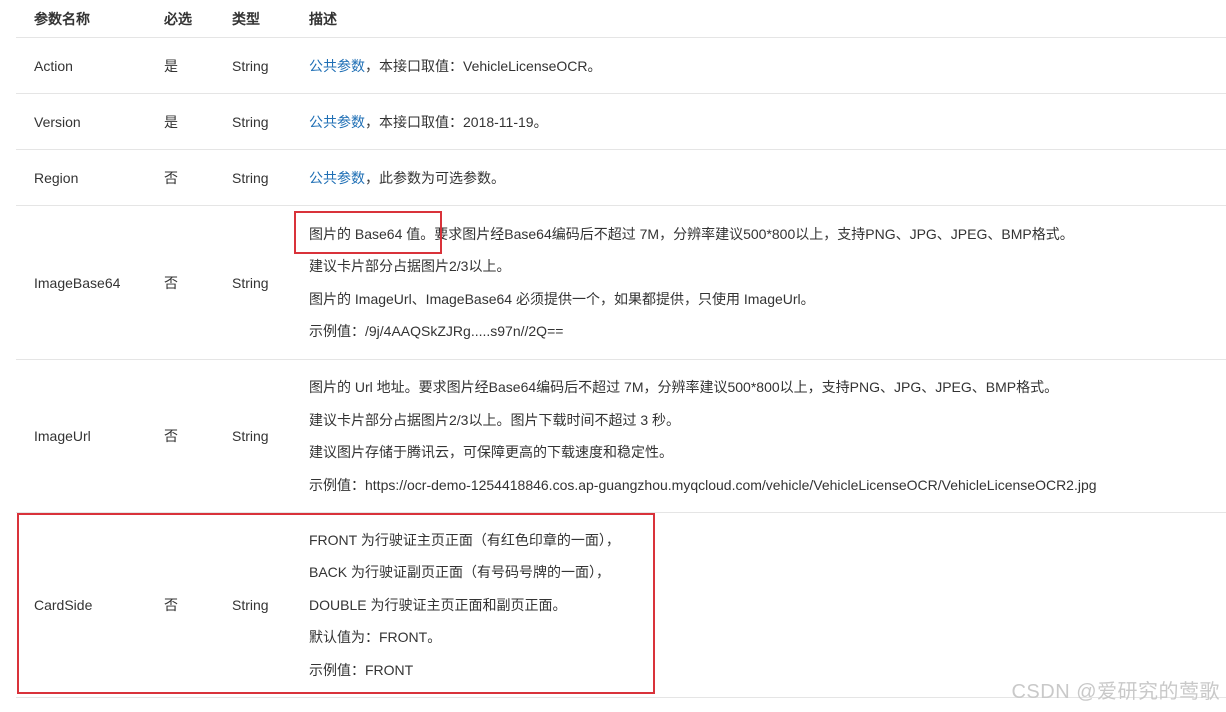 This screenshot has height=712, width=1226. Describe the element at coordinates (758, 65) in the screenshot. I see `param-desc: 公共参数 ，本接口取值：VehicleLicenseOCR。` at that location.